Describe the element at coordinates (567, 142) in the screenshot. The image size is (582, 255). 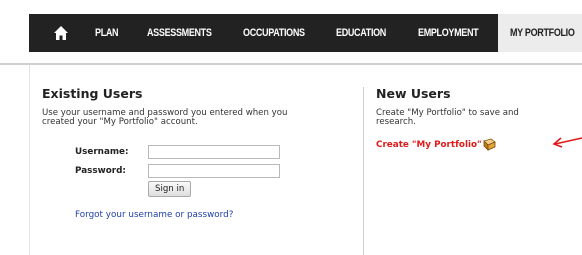
I see `red-arrow-icon` at that location.